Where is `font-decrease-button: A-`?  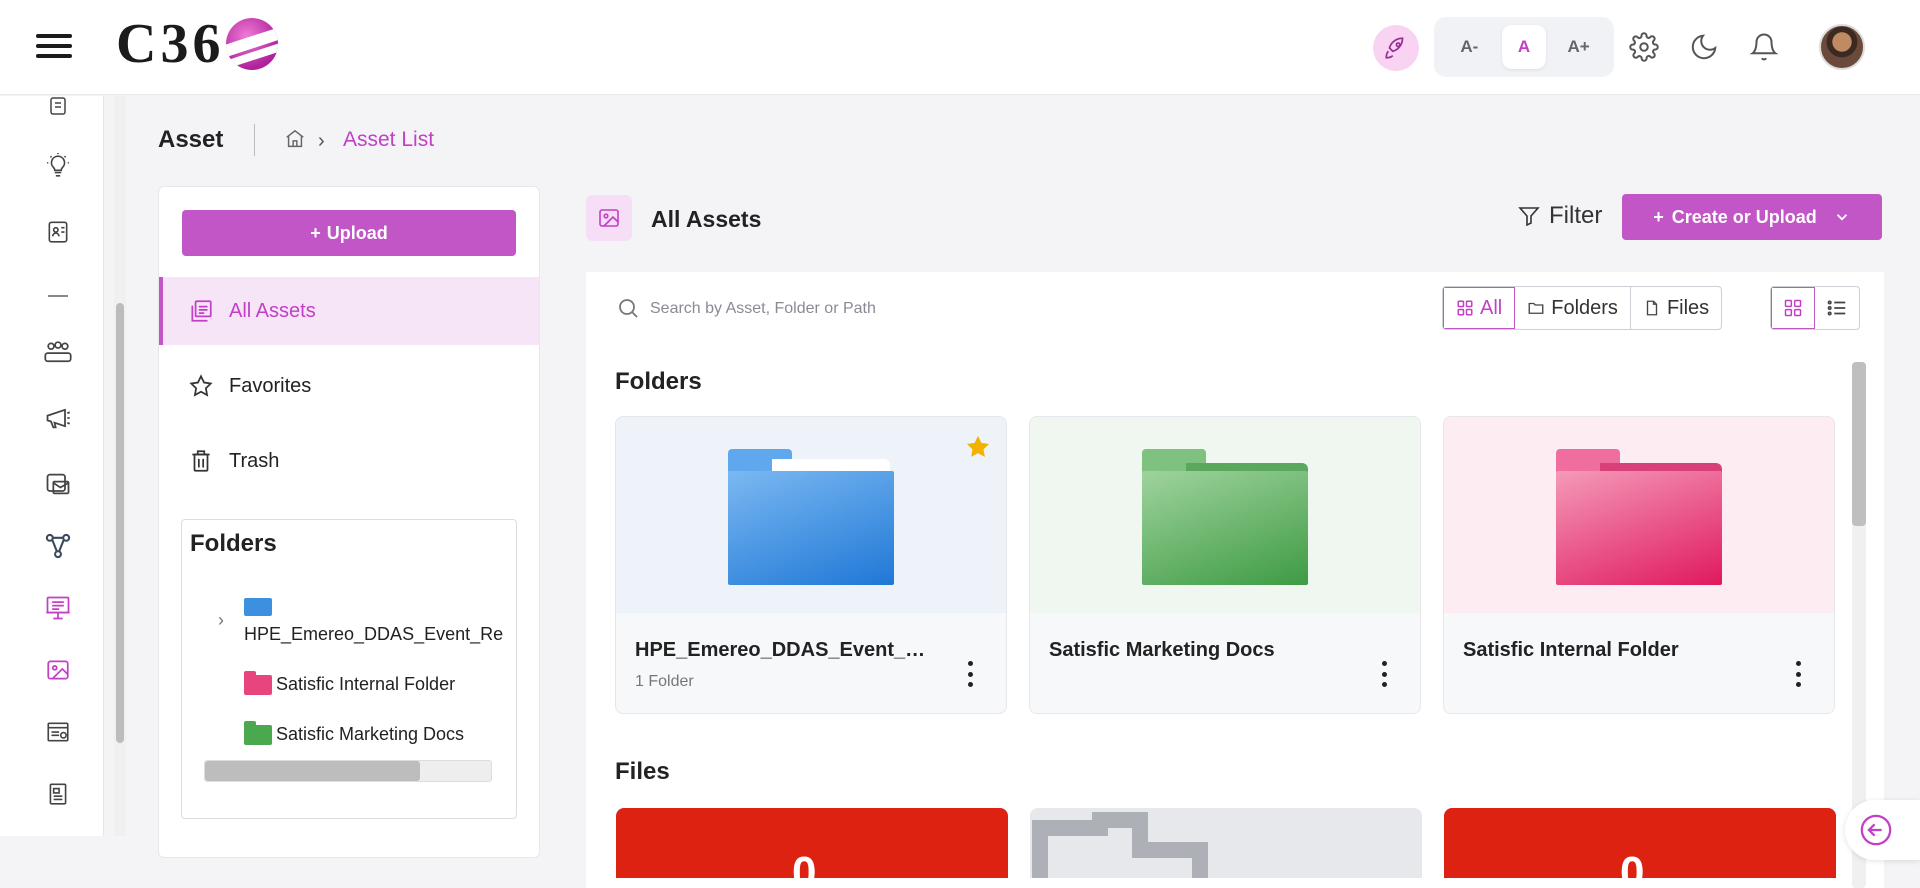
font-decrease-button: A- is located at coordinates (1469, 47).